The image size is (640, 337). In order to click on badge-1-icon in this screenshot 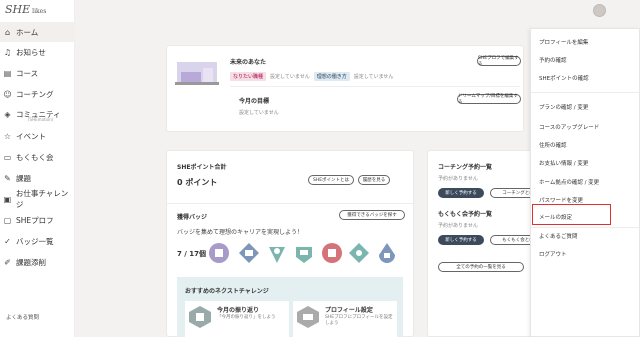, I will do `click(219, 253)`.